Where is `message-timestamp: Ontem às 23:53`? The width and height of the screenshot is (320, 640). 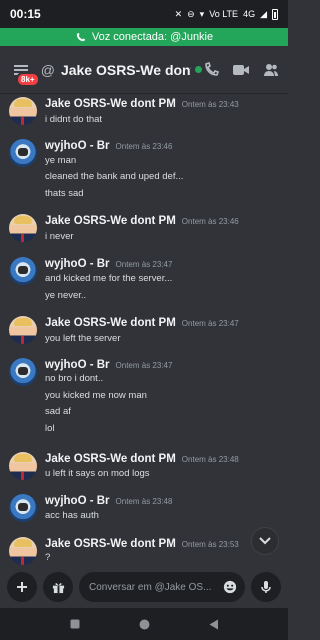 message-timestamp: Ontem às 23:53 is located at coordinates (210, 544).